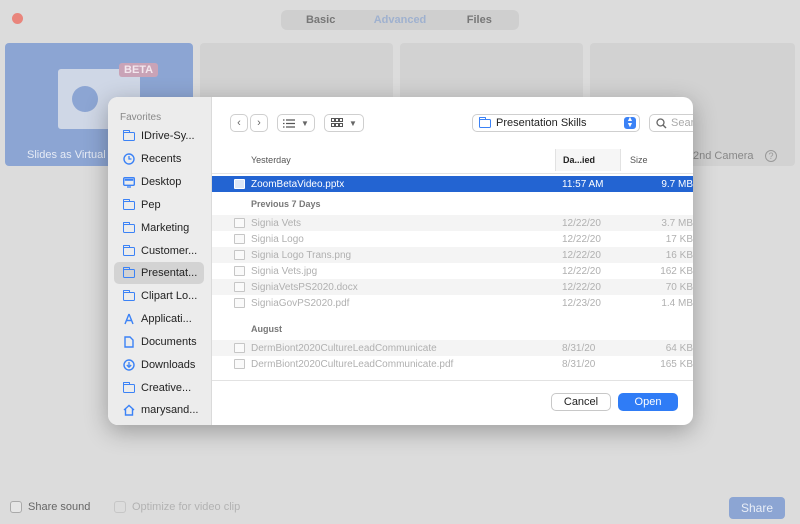  What do you see at coordinates (165, 228) in the screenshot?
I see `sidebar-item-label: Marketing` at bounding box center [165, 228].